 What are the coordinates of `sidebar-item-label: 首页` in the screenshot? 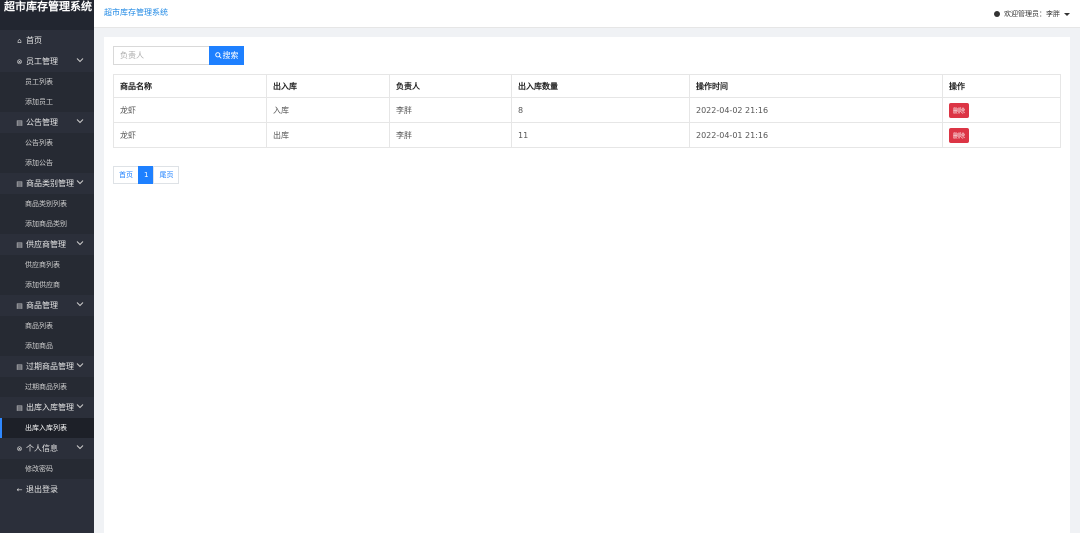 It's located at (34, 40).